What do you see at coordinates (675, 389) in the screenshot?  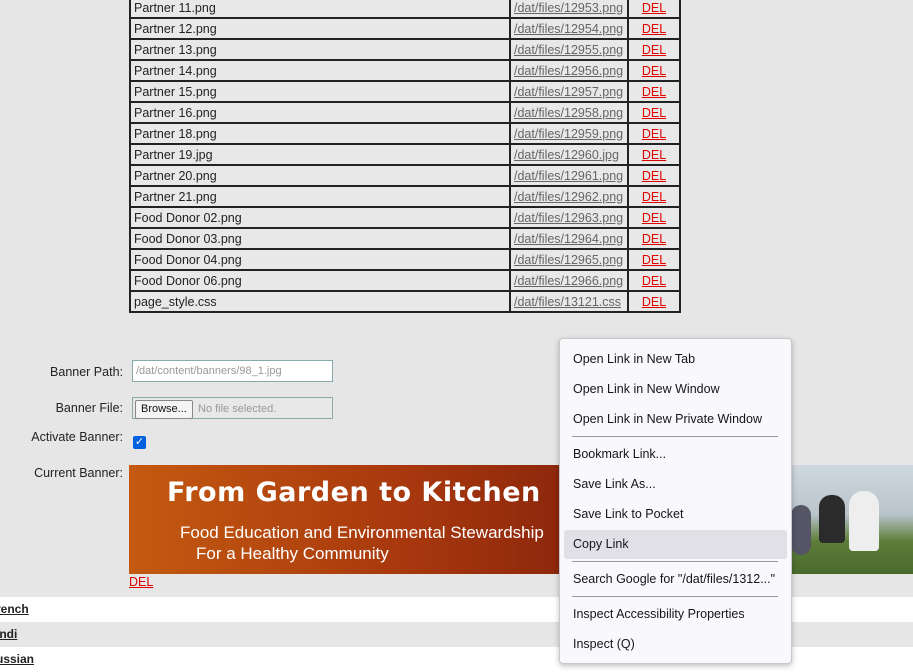 I see `menu-open-new-window: Open Link in New Window` at bounding box center [675, 389].